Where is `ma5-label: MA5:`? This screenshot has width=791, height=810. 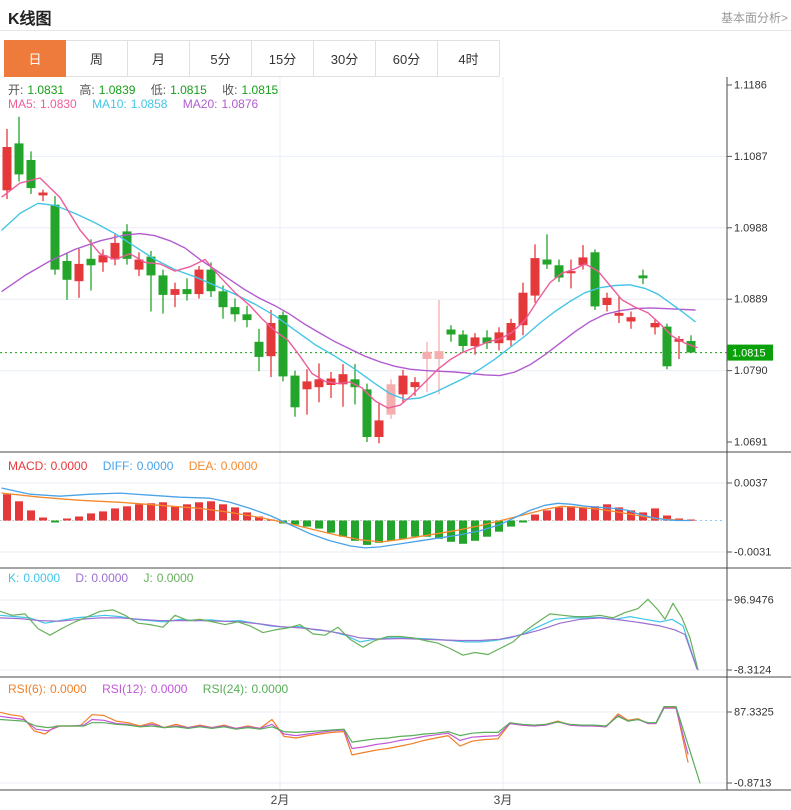
ma5-label: MA5: is located at coordinates (22, 104).